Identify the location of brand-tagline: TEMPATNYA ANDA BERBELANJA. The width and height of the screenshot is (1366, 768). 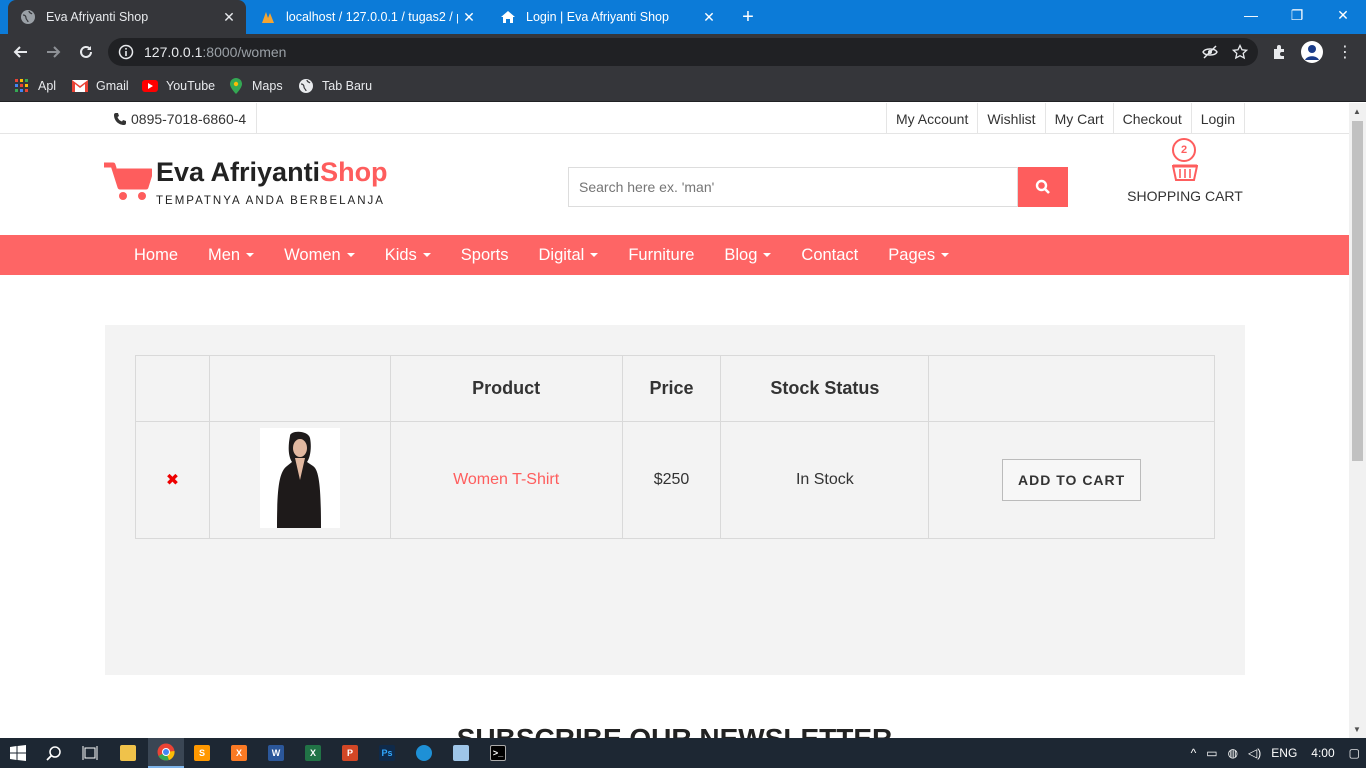
(270, 201).